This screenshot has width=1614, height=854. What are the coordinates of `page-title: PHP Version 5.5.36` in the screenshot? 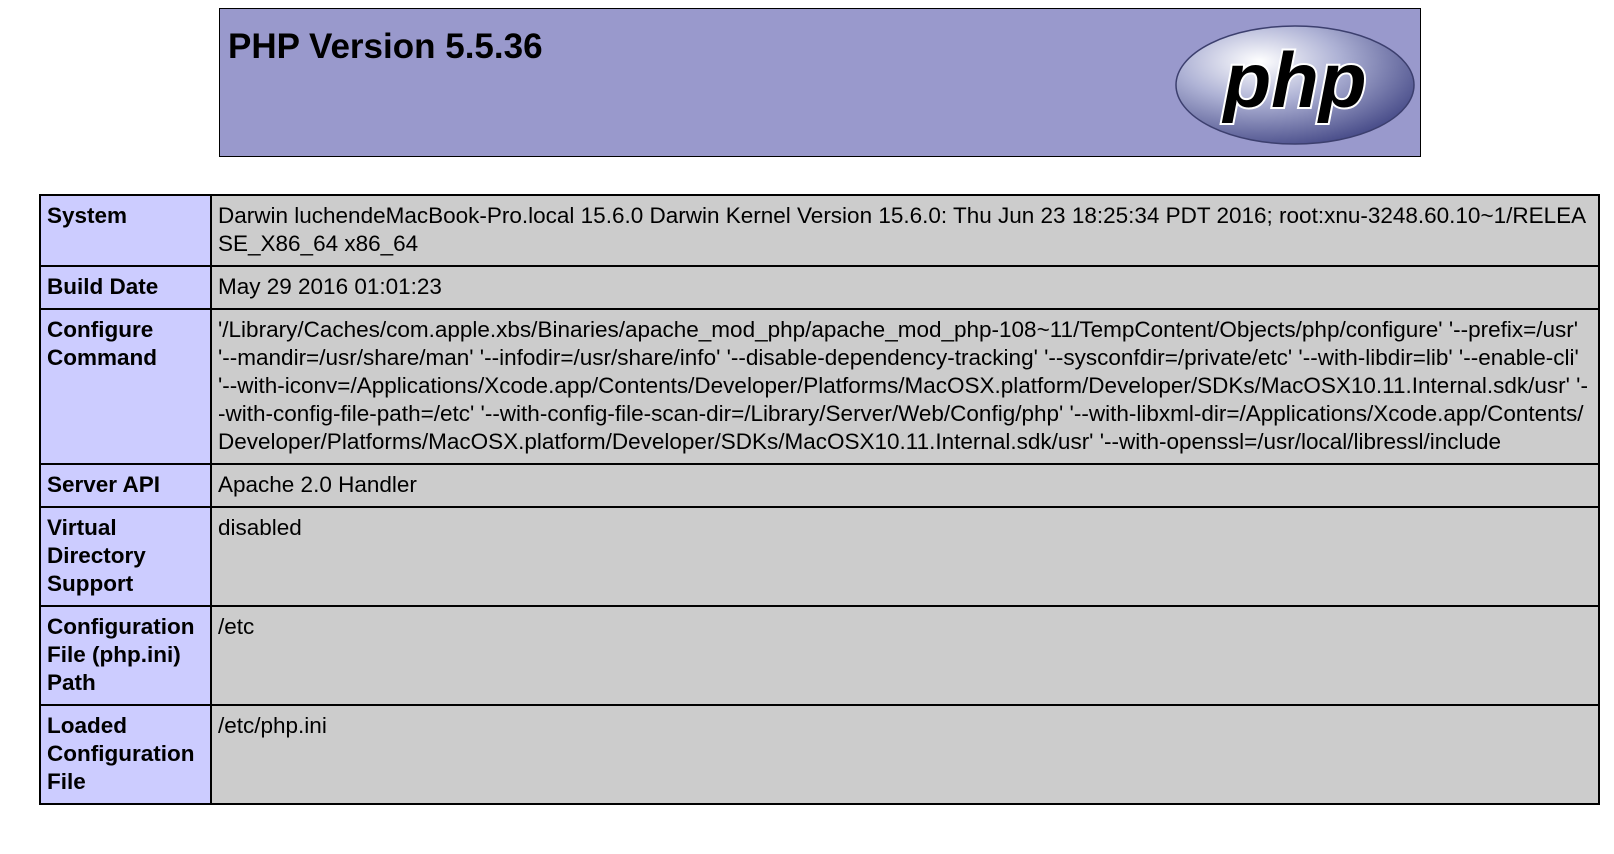 It's located at (385, 46).